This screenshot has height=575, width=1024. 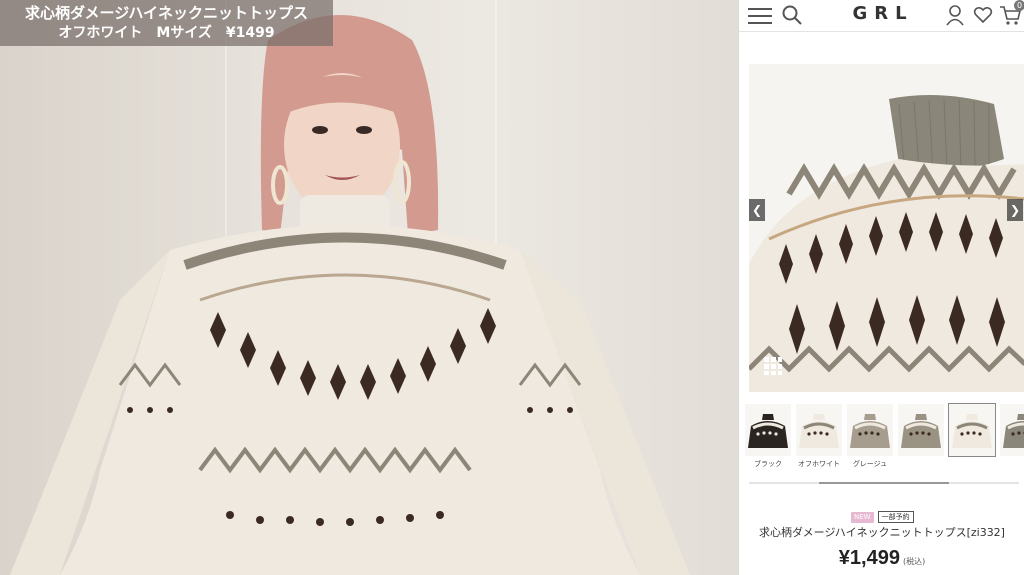 I want to click on color-thumbnail-strip: ブラック オフホワイト グレージュ, so click(x=881, y=438).